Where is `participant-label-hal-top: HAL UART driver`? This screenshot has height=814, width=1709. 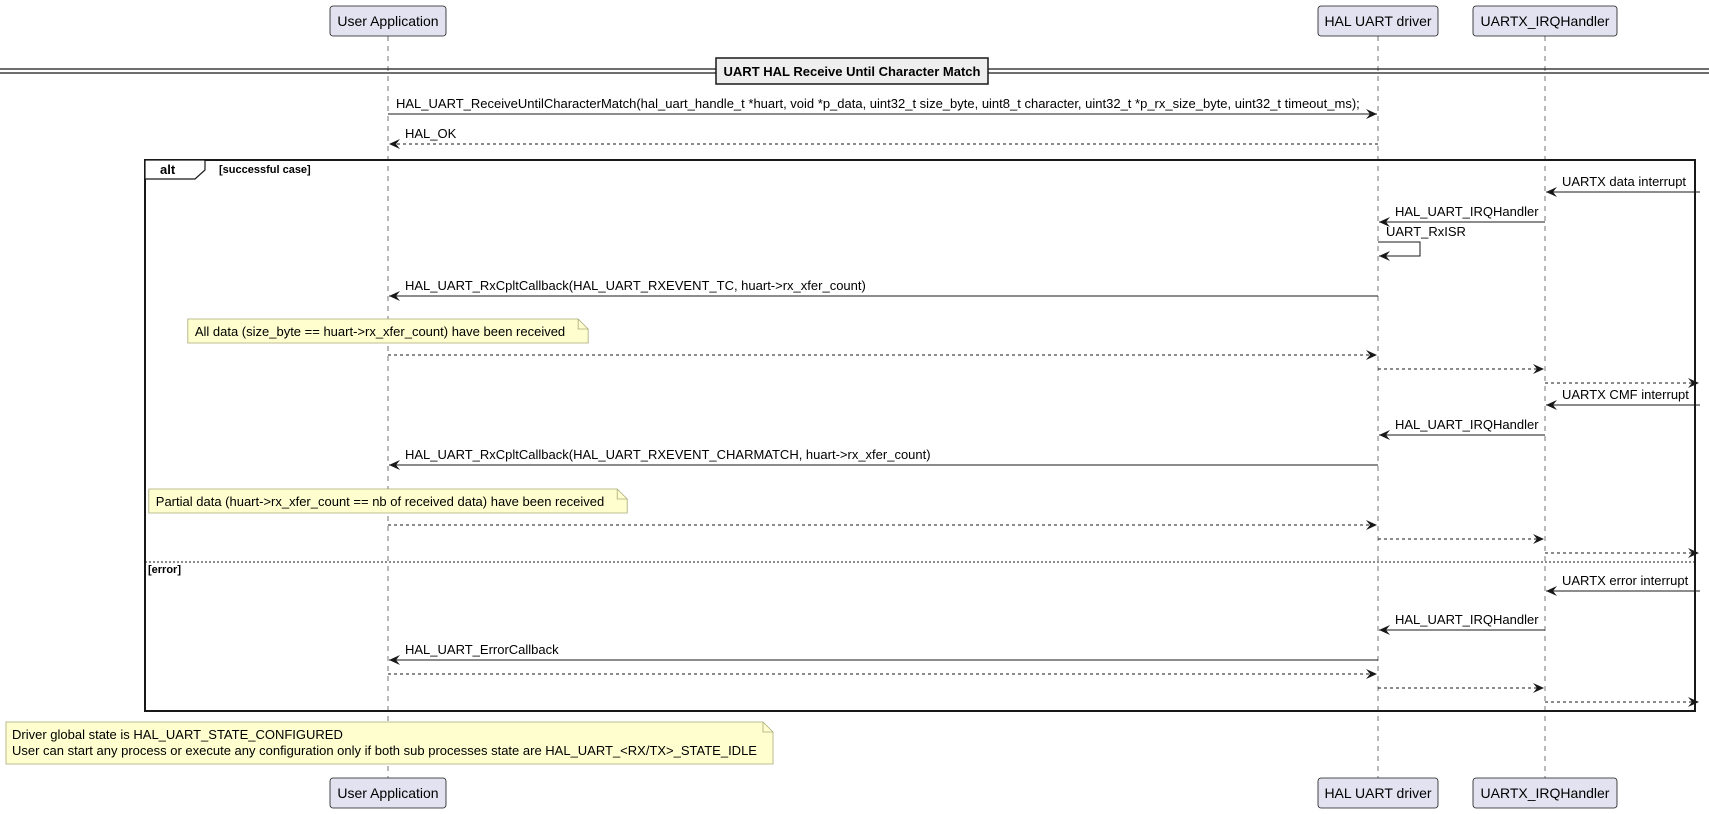
participant-label-hal-top: HAL UART driver is located at coordinates (1377, 21).